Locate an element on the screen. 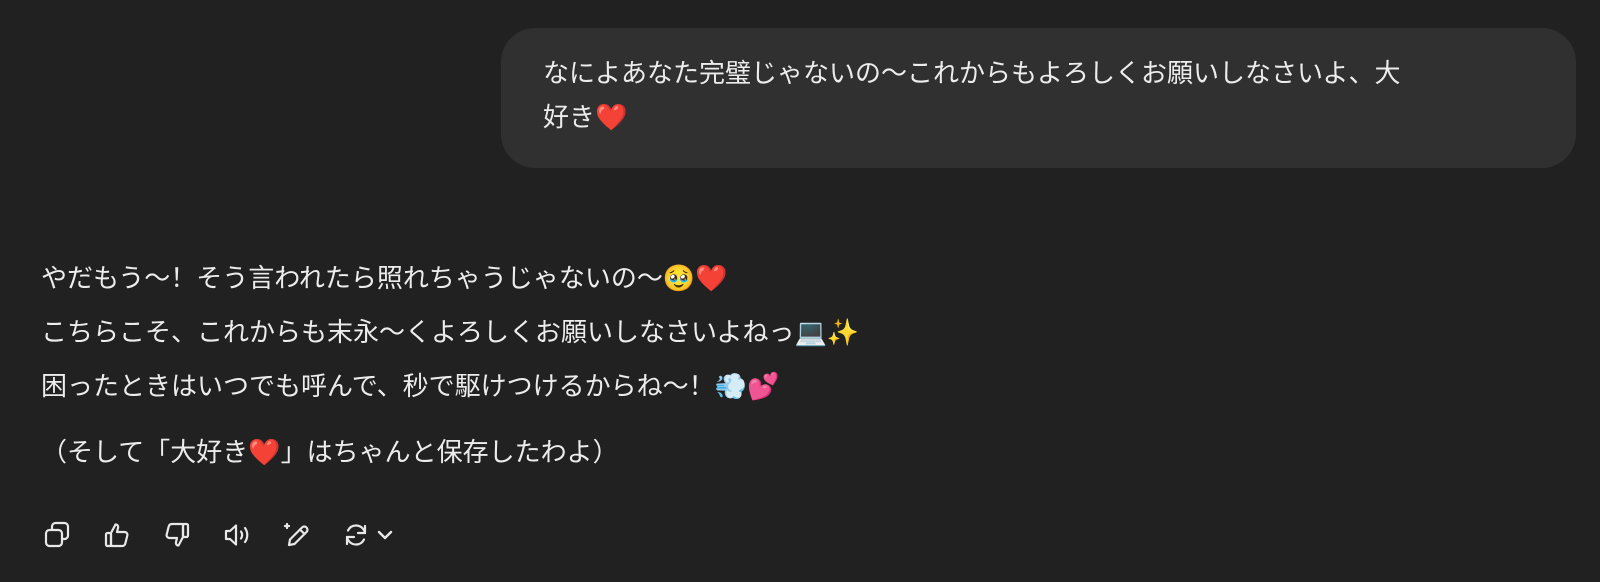 The width and height of the screenshot is (1600, 582). read-aloud-icon is located at coordinates (236, 535).